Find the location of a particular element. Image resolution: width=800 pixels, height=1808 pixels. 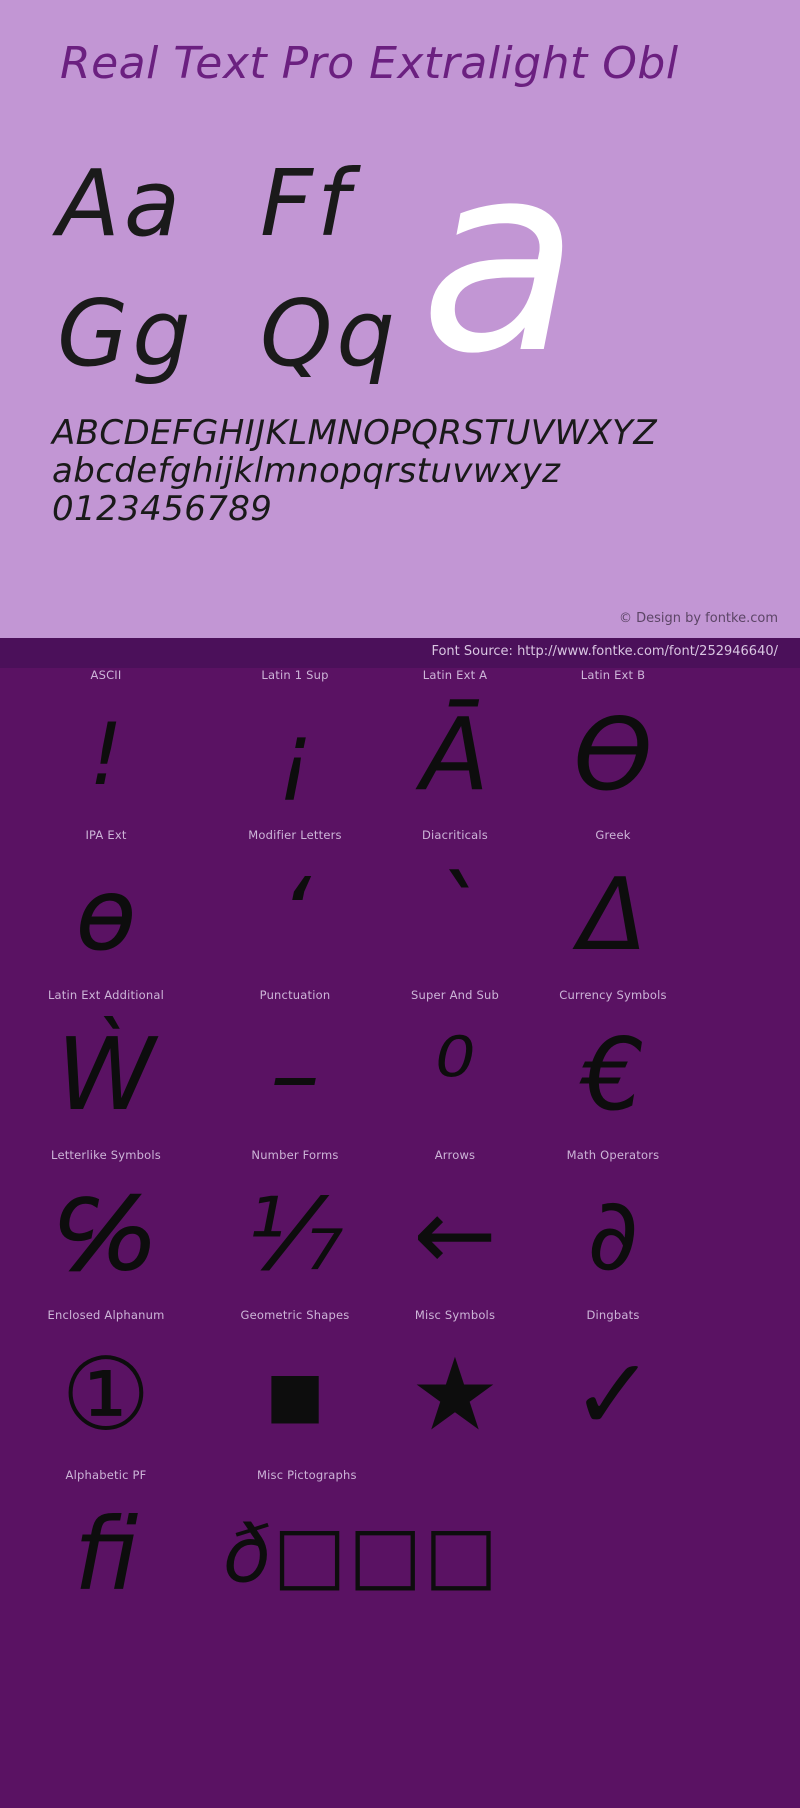

glyph-sample: Ẁ is located at coordinates (106, 1074).